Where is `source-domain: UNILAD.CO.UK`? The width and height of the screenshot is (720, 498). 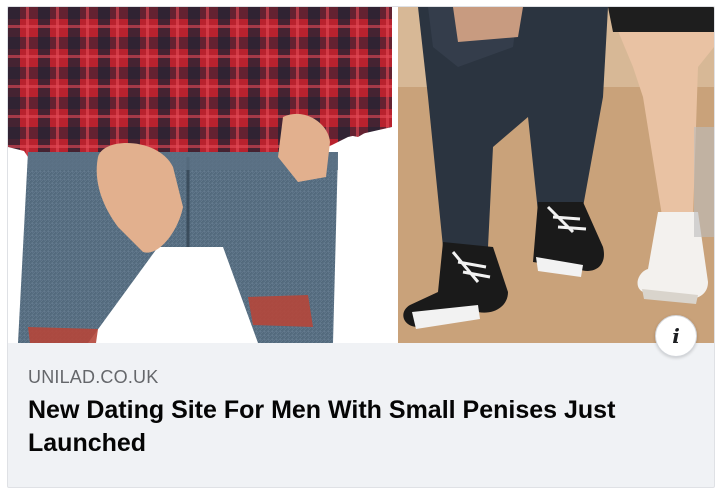 source-domain: UNILAD.CO.UK is located at coordinates (93, 377).